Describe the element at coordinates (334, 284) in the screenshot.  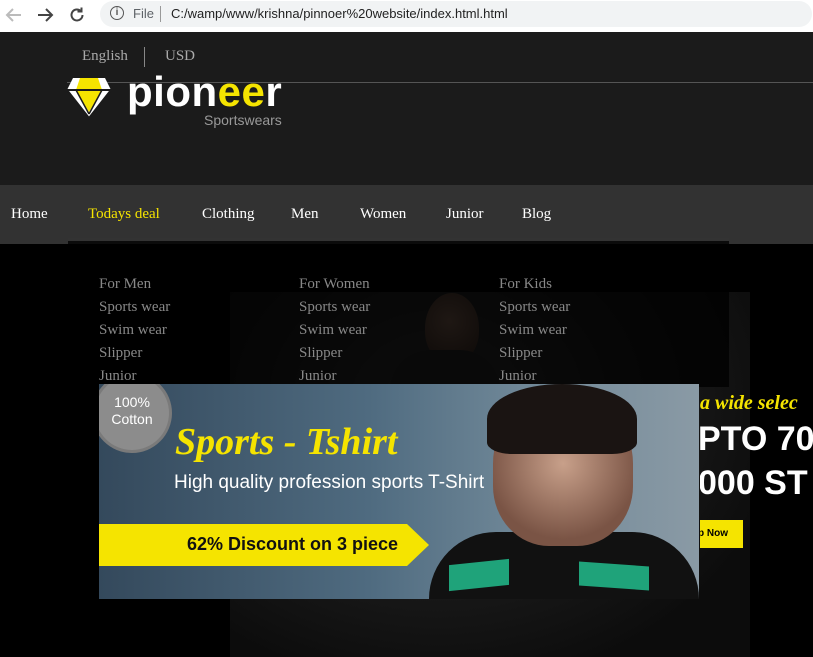
I see `dropdown-heading: For Women` at that location.